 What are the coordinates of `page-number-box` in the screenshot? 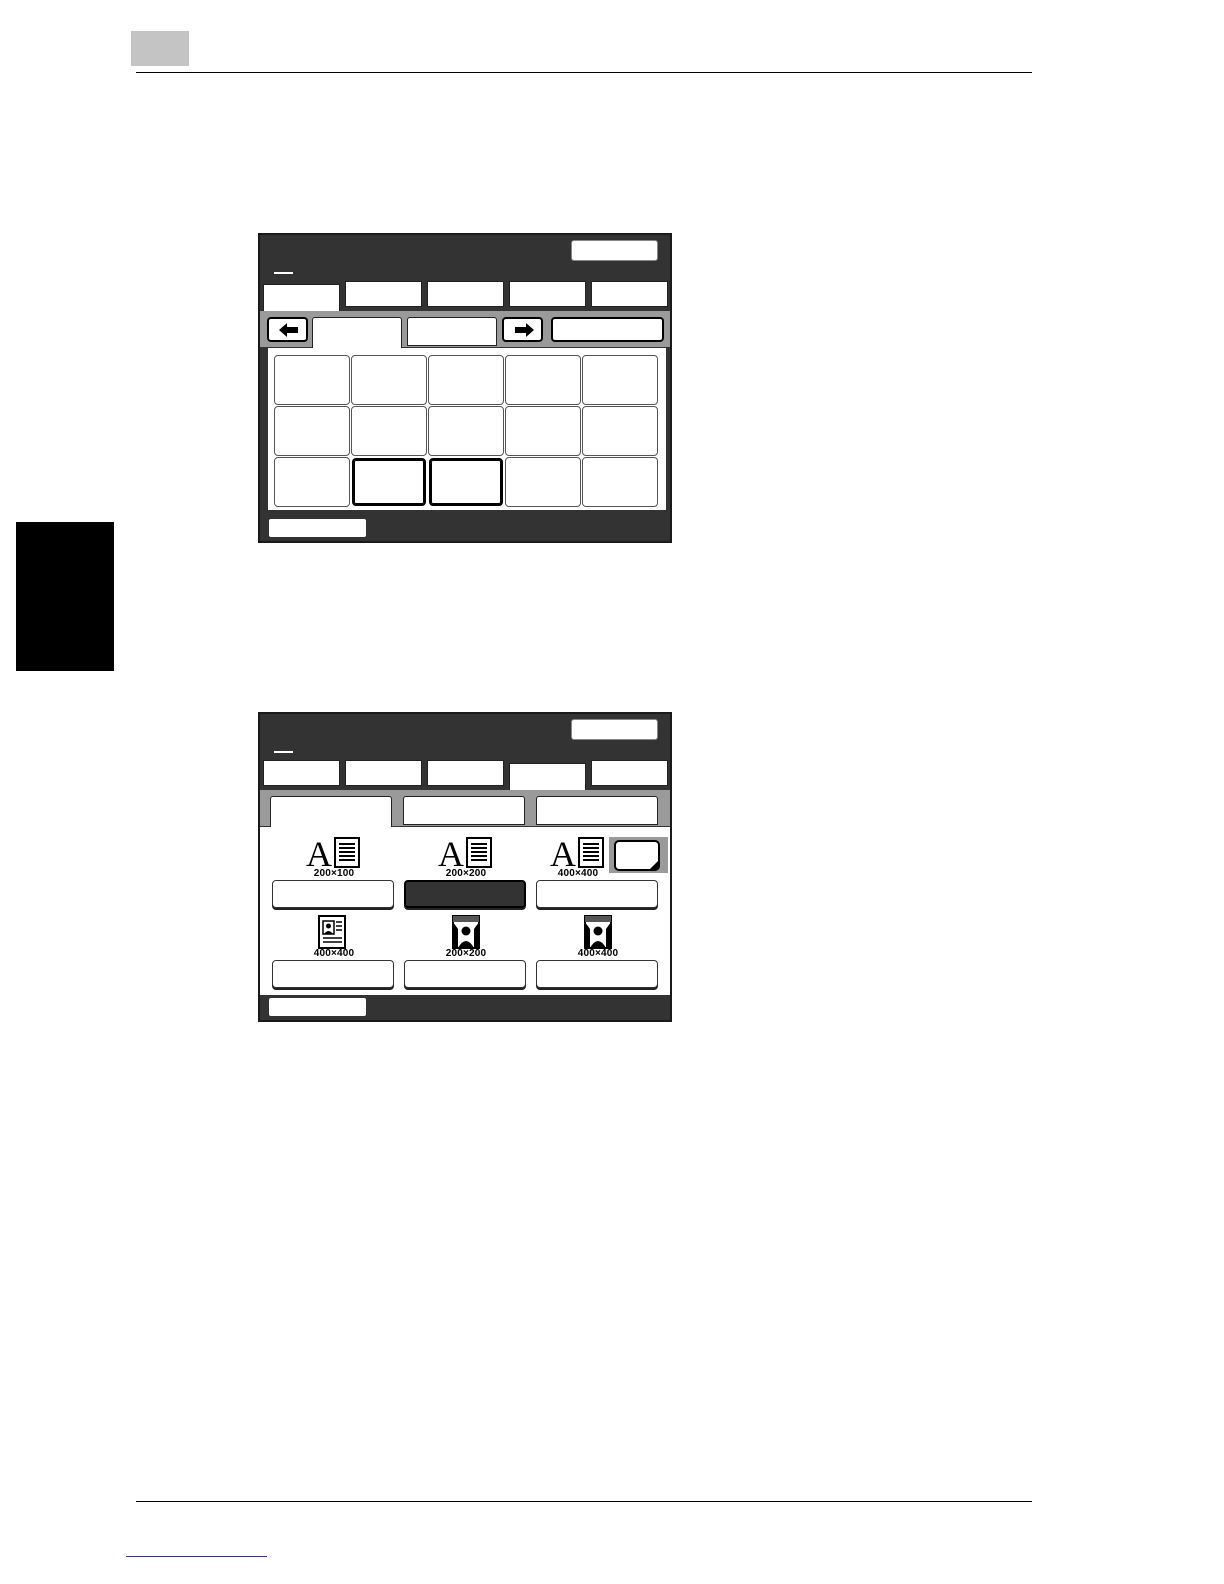 It's located at (160, 48).